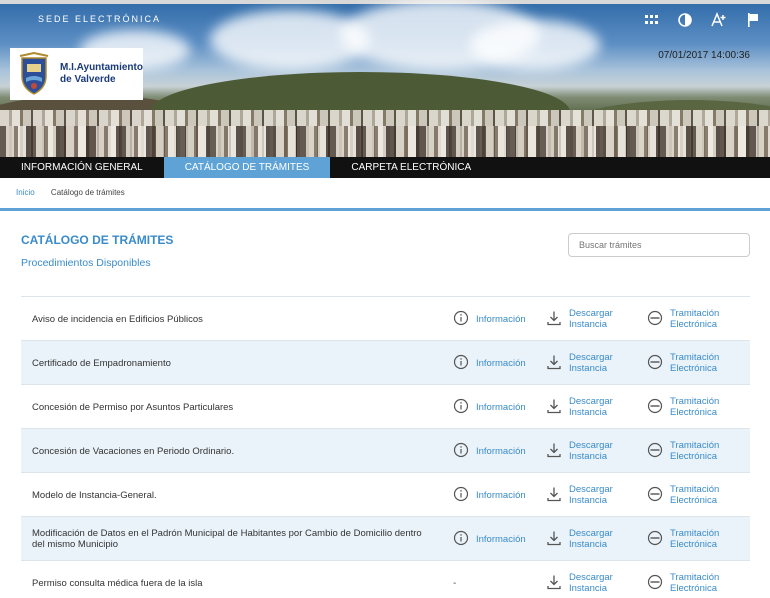 This screenshot has width=770, height=598. What do you see at coordinates (753, 20) in the screenshot?
I see `flag-icon` at bounding box center [753, 20].